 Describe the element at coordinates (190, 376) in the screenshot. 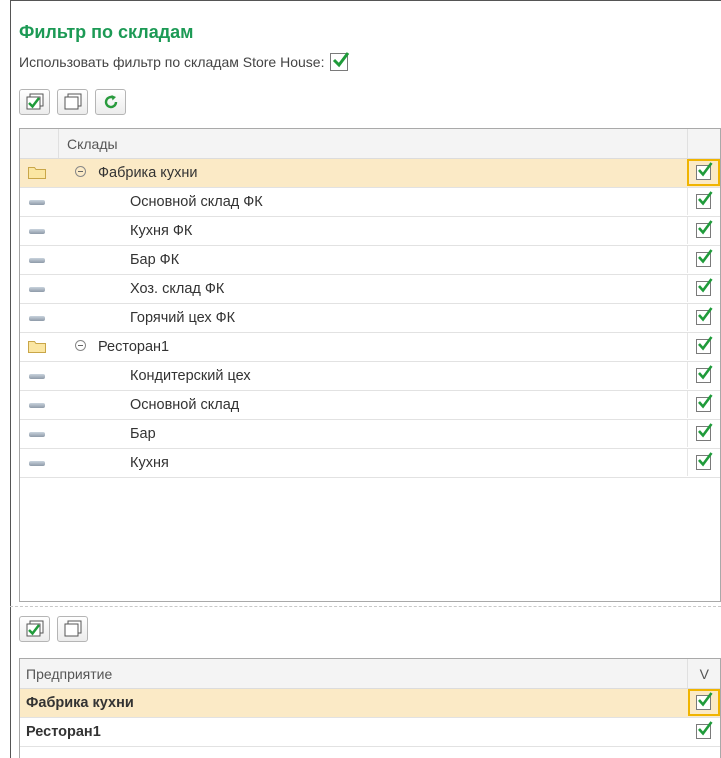

I see `row-label: Кондитерский цех` at that location.